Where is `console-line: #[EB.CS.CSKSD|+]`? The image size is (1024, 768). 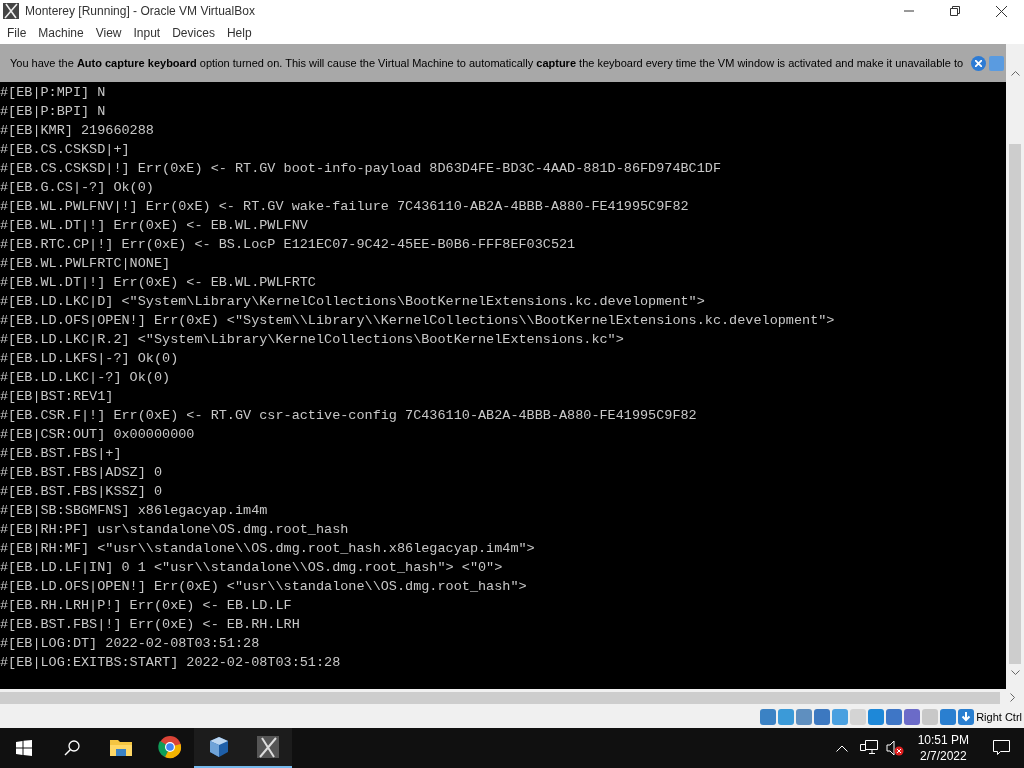
console-line: #[EB.CS.CSKSD|+] is located at coordinates (65, 150).